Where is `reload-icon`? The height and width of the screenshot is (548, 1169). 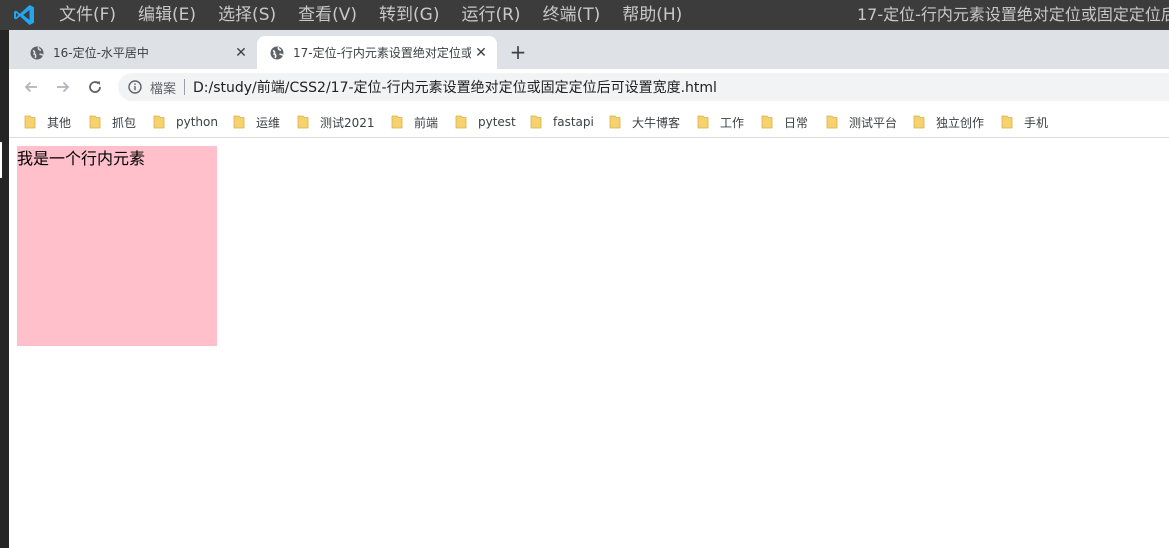
reload-icon is located at coordinates (95, 87).